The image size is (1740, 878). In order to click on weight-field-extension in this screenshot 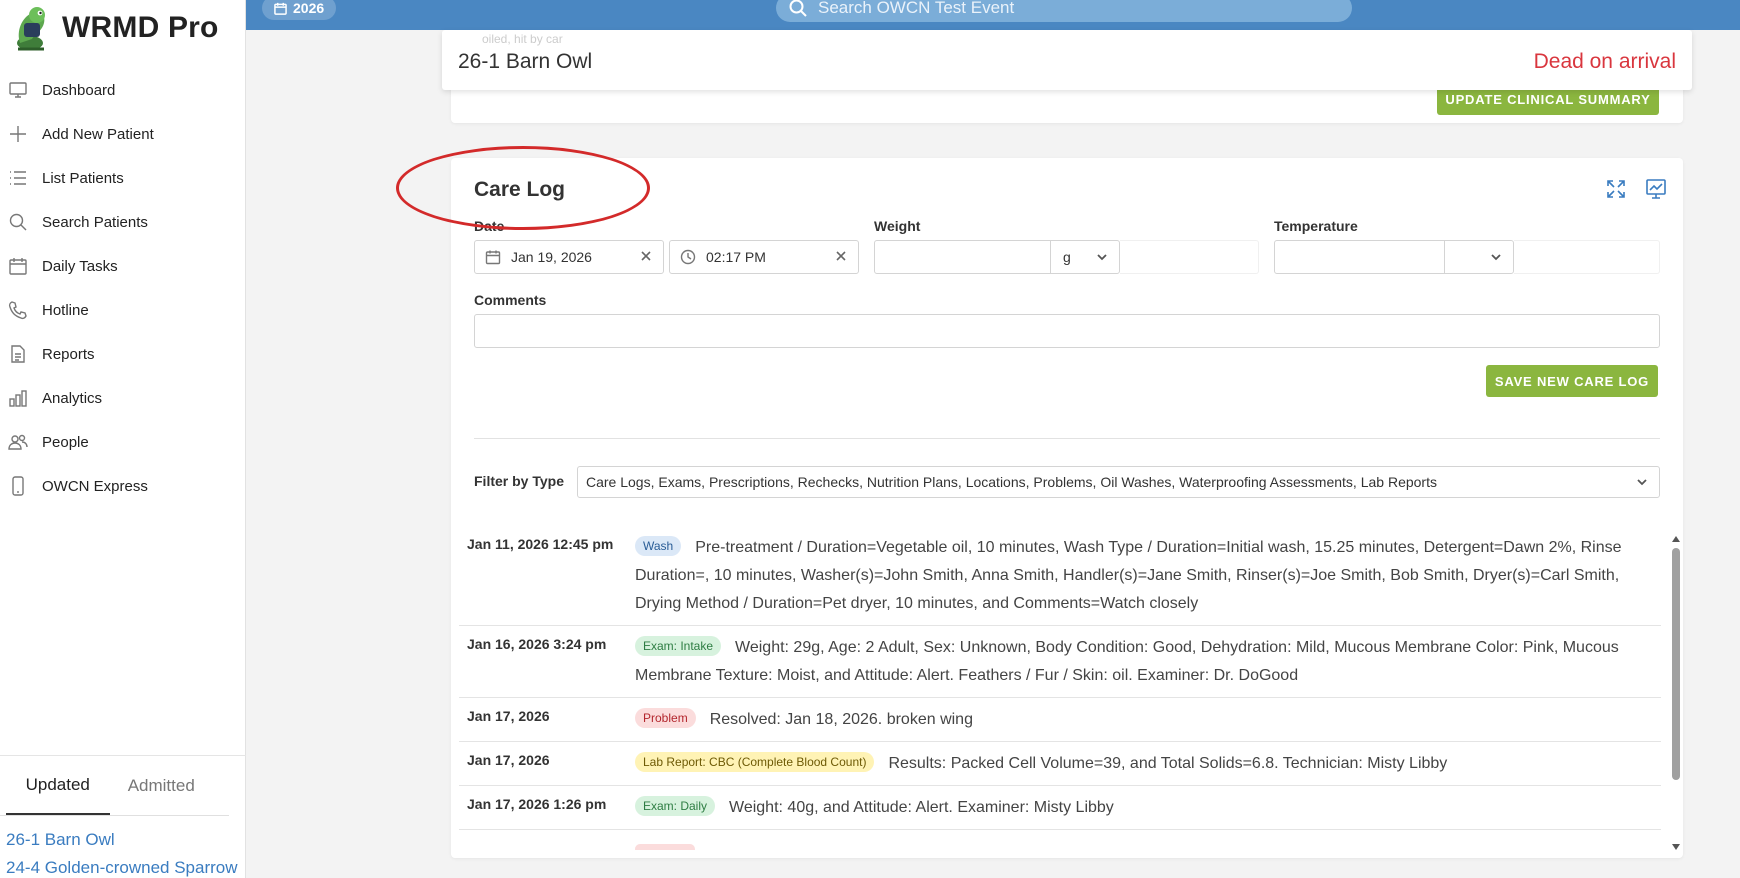, I will do `click(1189, 257)`.